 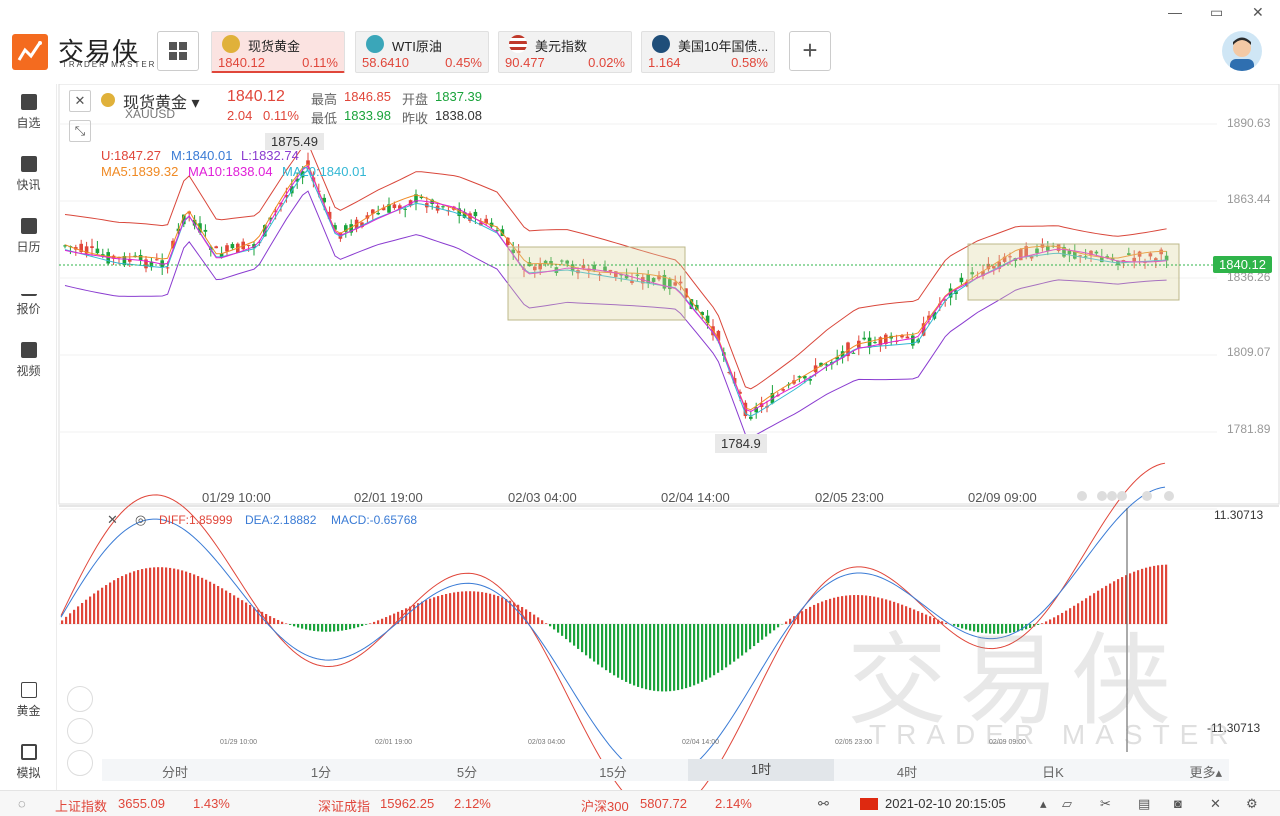 What do you see at coordinates (28, 298) in the screenshot?
I see `sidebar-item-quotes: 报价` at bounding box center [28, 298].